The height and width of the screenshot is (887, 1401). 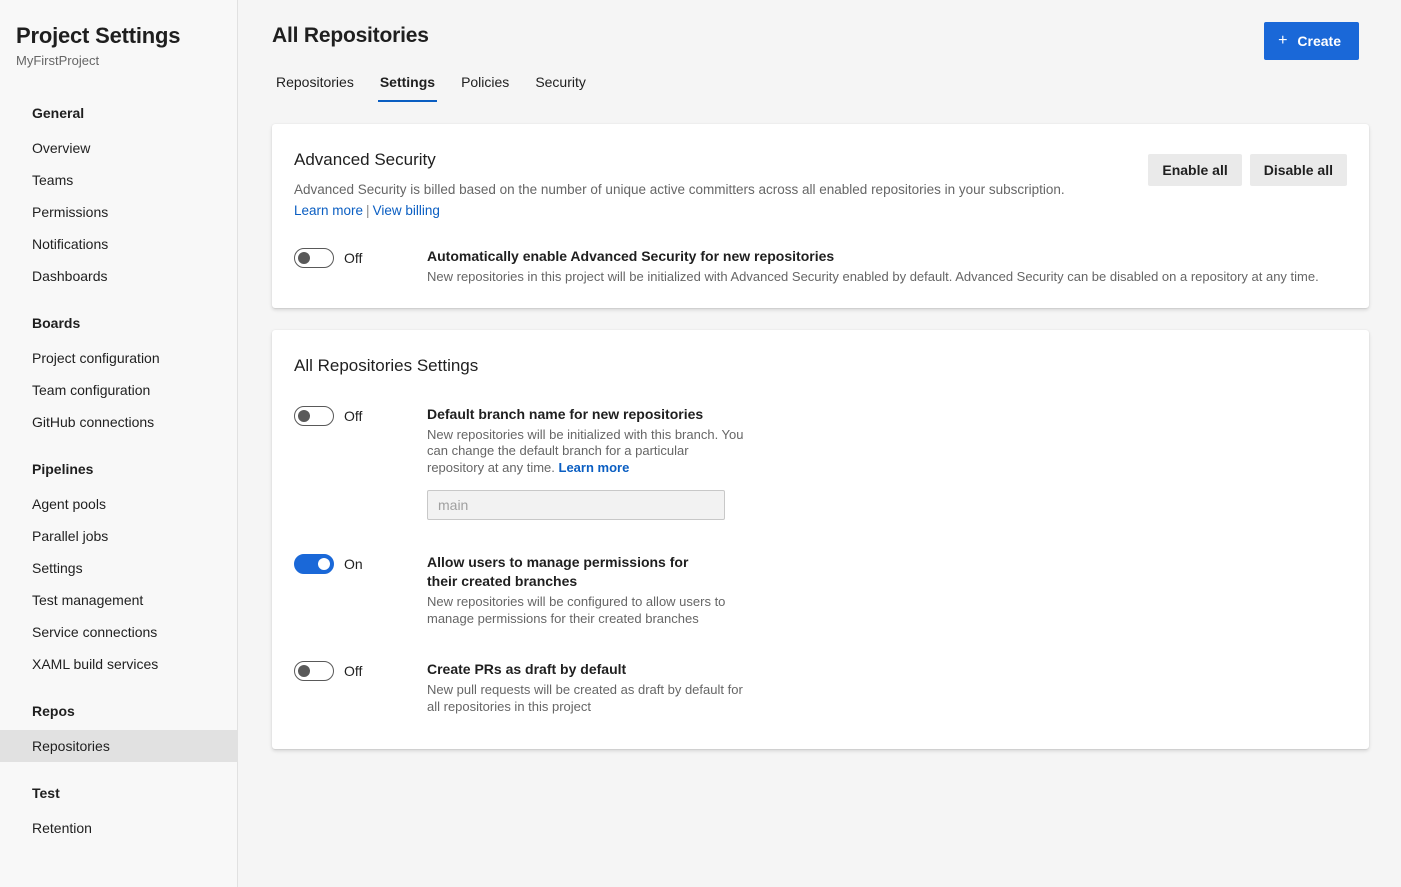 I want to click on sidebar-item-service-connections: Service connections, so click(x=118, y=632).